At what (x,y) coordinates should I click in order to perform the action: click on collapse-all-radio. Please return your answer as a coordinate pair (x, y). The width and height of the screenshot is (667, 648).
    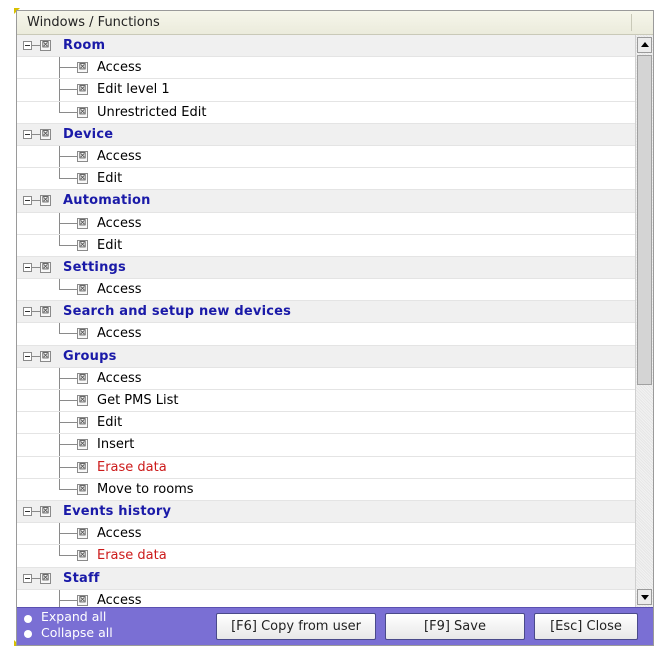
    Looking at the image, I should click on (28, 634).